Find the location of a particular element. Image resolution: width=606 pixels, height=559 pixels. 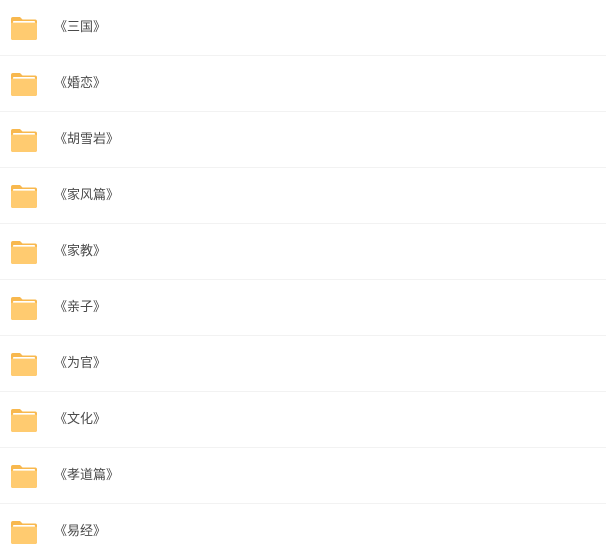

folder-item: 《亲子》 is located at coordinates (303, 308).